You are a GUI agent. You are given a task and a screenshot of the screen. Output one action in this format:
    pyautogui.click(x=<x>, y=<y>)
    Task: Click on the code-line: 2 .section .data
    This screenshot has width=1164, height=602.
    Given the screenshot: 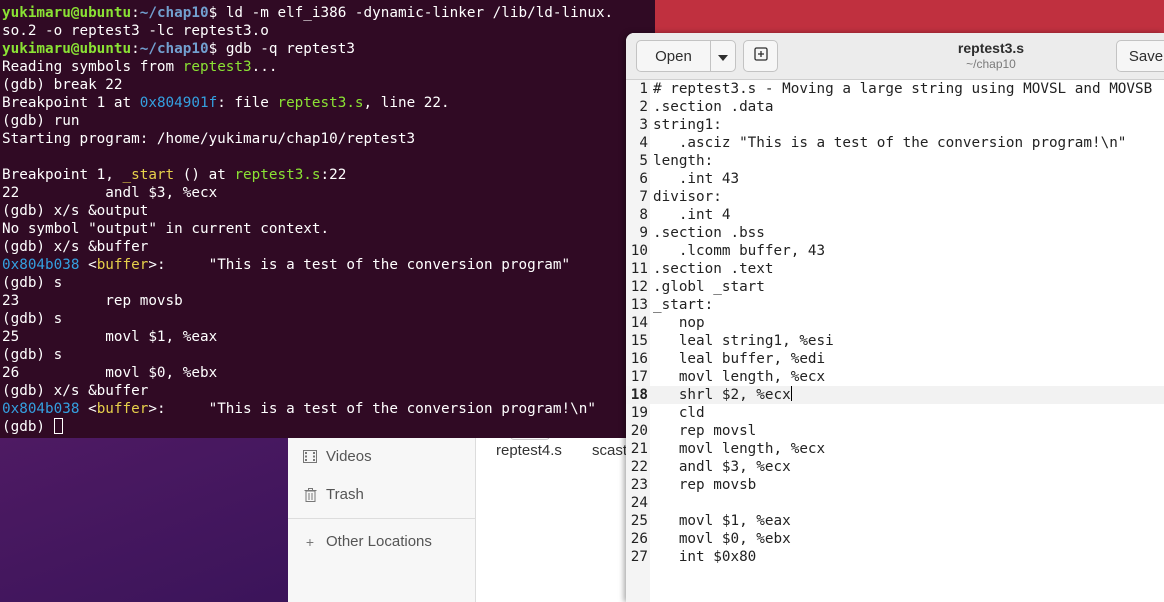 What is the action you would take?
    pyautogui.click(x=895, y=107)
    